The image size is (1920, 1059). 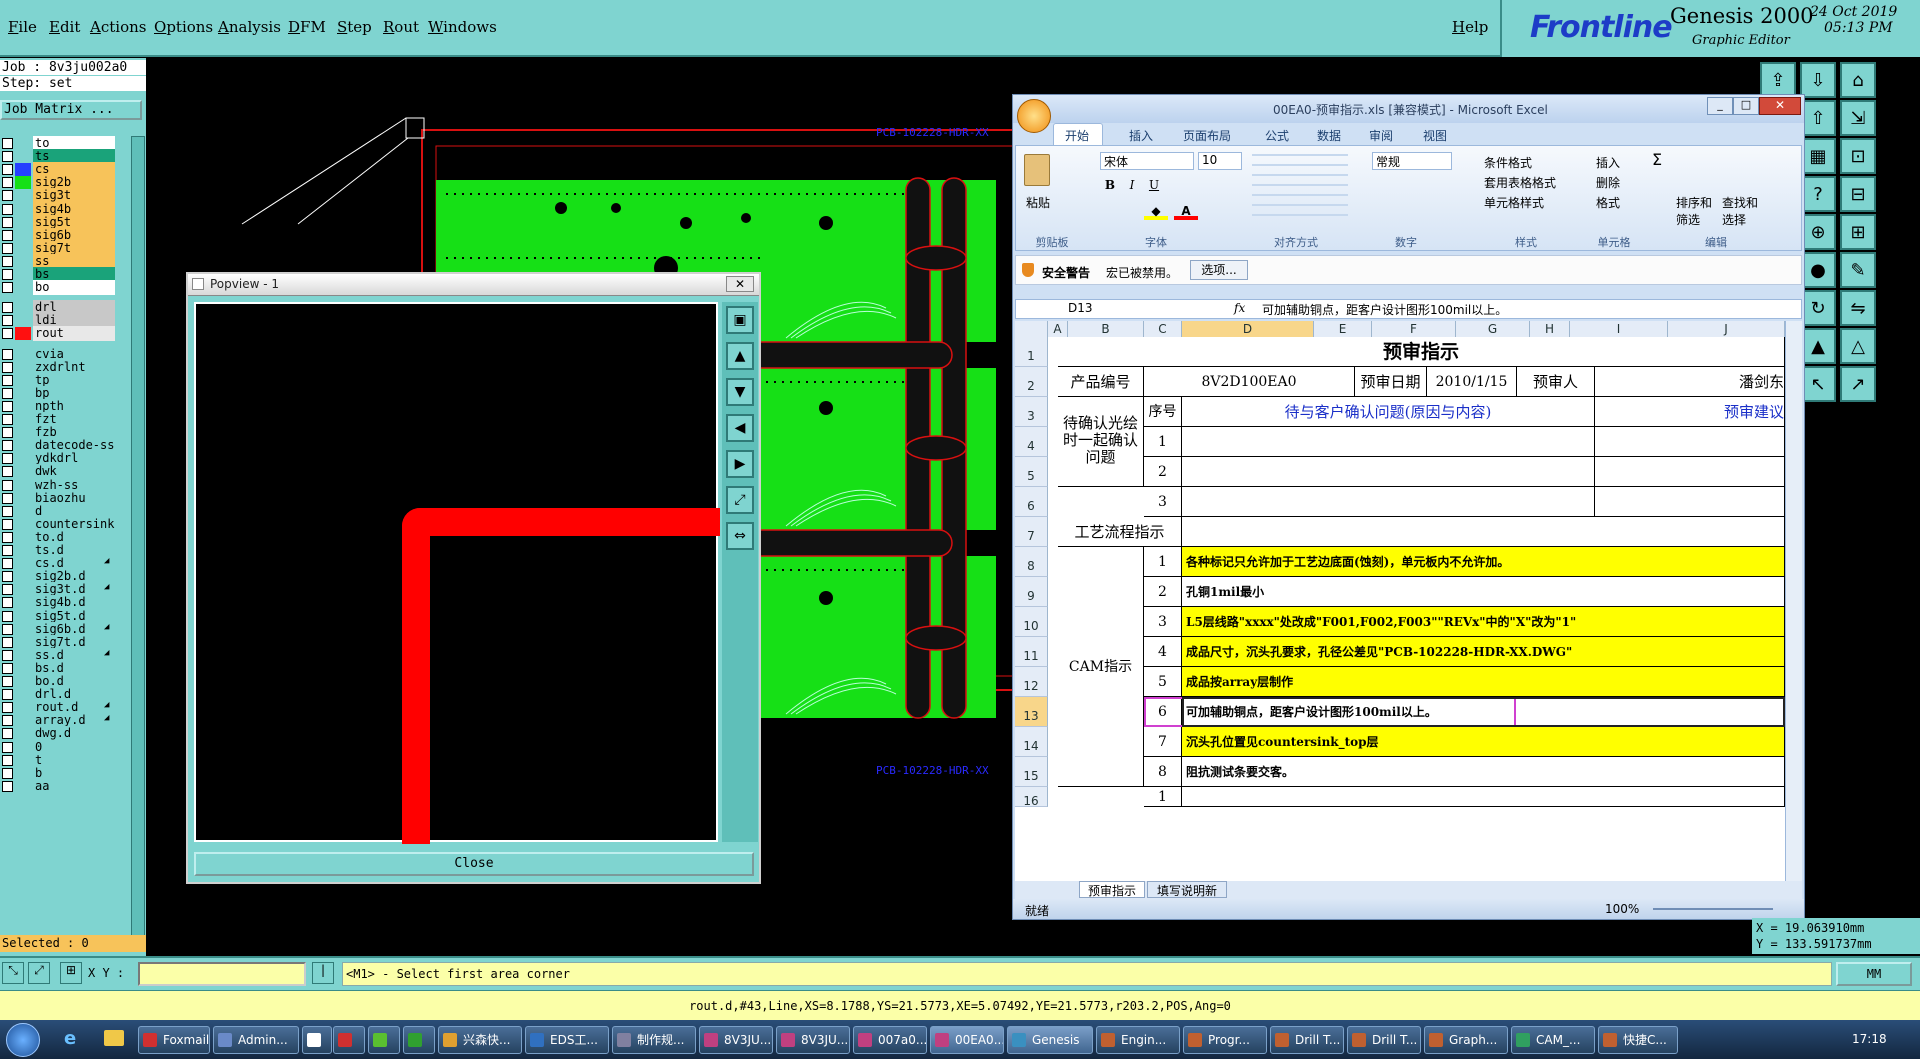 What do you see at coordinates (1818, 194) in the screenshot?
I see `tool-button: ?` at bounding box center [1818, 194].